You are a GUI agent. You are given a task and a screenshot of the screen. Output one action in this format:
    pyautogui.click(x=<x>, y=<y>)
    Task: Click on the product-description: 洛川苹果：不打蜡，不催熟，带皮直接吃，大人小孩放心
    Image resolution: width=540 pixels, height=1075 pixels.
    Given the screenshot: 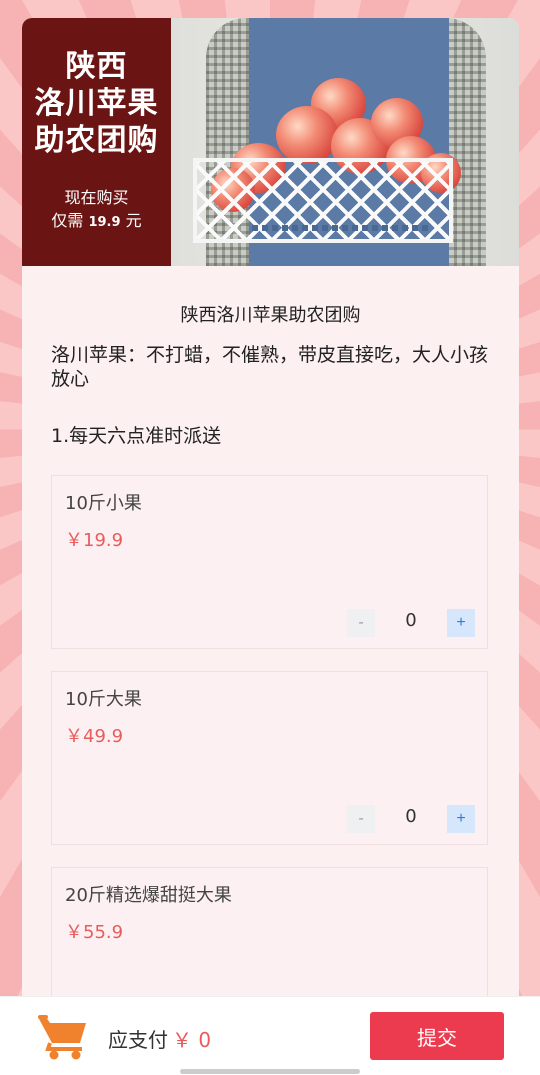 What is the action you would take?
    pyautogui.click(x=270, y=367)
    